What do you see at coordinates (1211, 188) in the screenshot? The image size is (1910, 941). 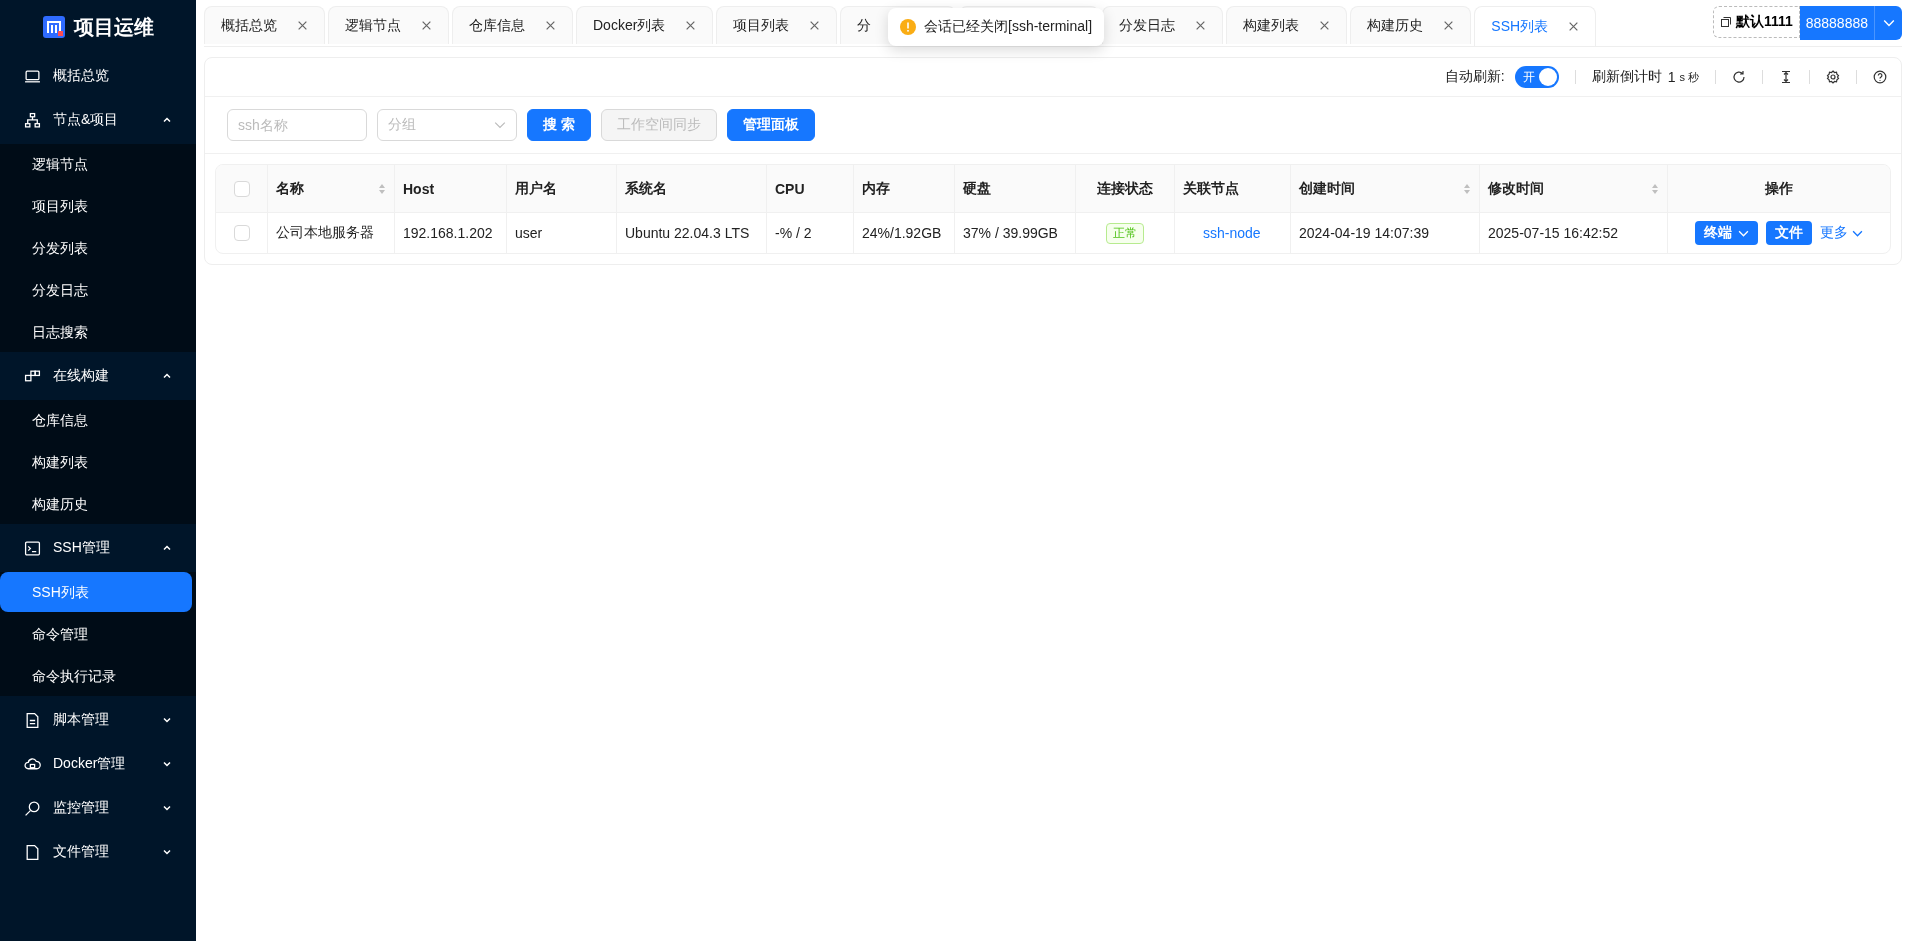 I see `column-header: 关联节点` at bounding box center [1211, 188].